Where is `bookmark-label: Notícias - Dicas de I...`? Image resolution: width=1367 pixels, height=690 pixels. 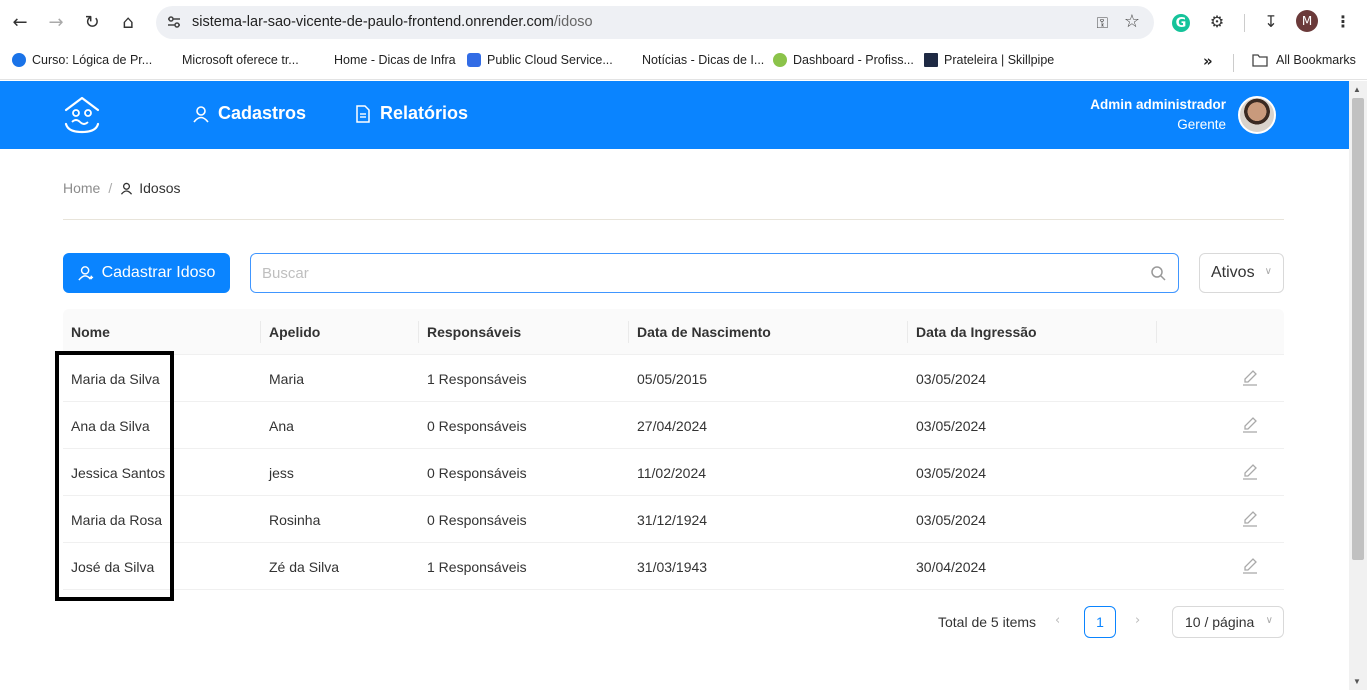 bookmark-label: Notícias - Dicas de I... is located at coordinates (703, 60).